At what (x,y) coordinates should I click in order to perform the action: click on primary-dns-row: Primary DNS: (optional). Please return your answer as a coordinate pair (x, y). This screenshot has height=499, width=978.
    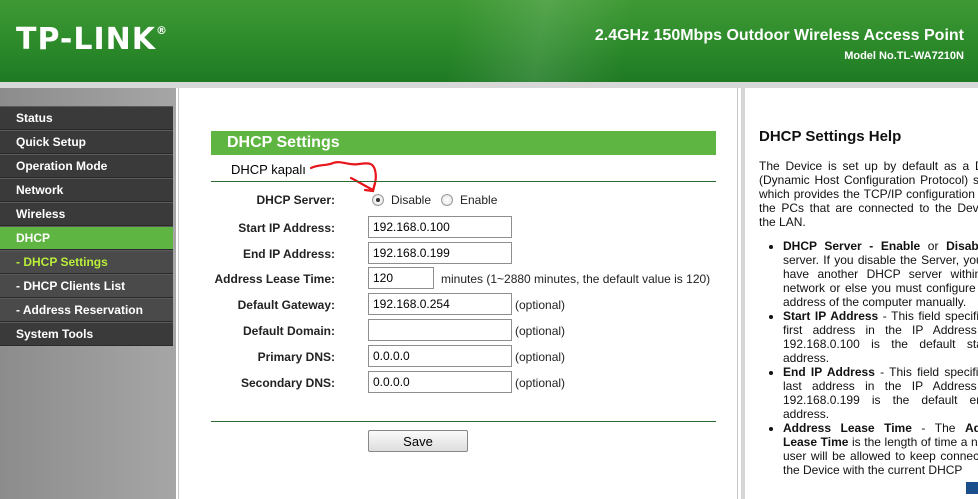
    Looking at the image, I should click on (459, 357).